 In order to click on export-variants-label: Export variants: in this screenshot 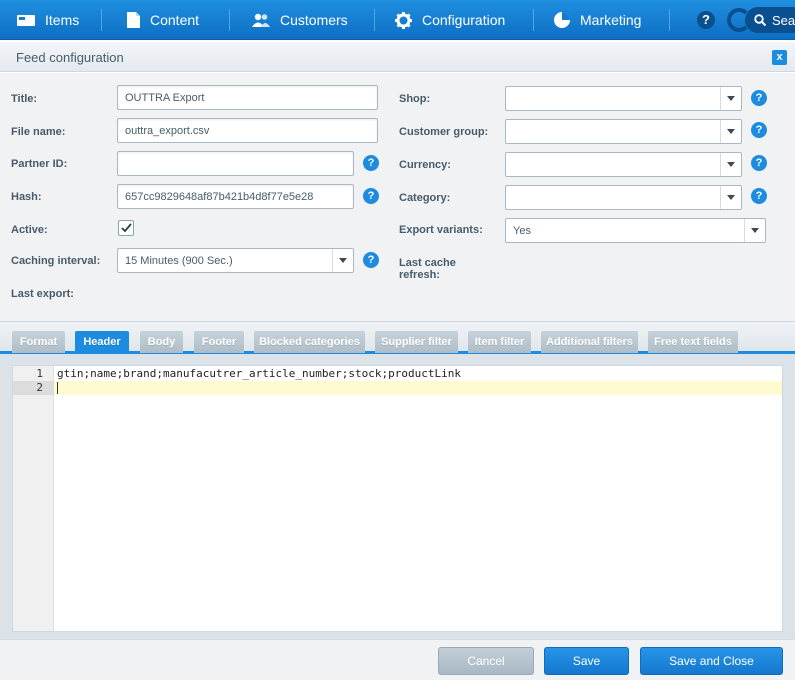, I will do `click(441, 230)`.